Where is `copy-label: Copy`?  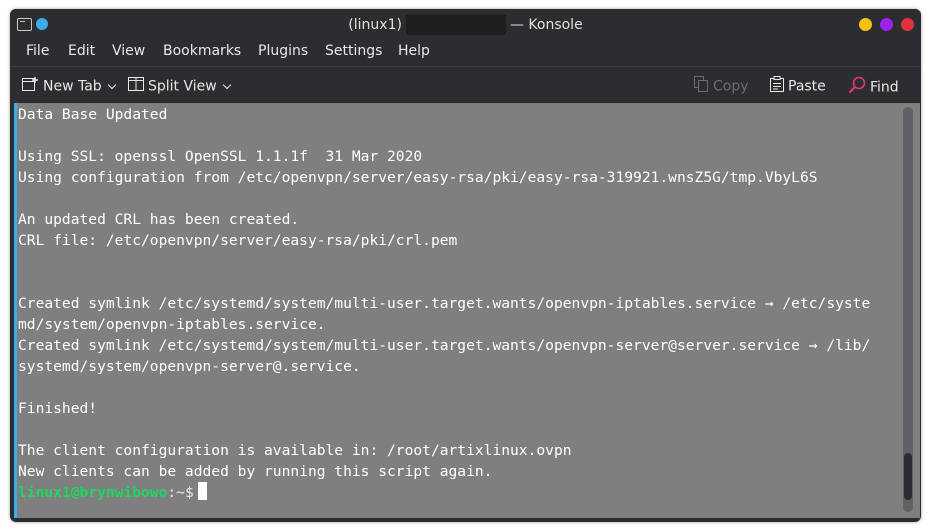
copy-label: Copy is located at coordinates (731, 86).